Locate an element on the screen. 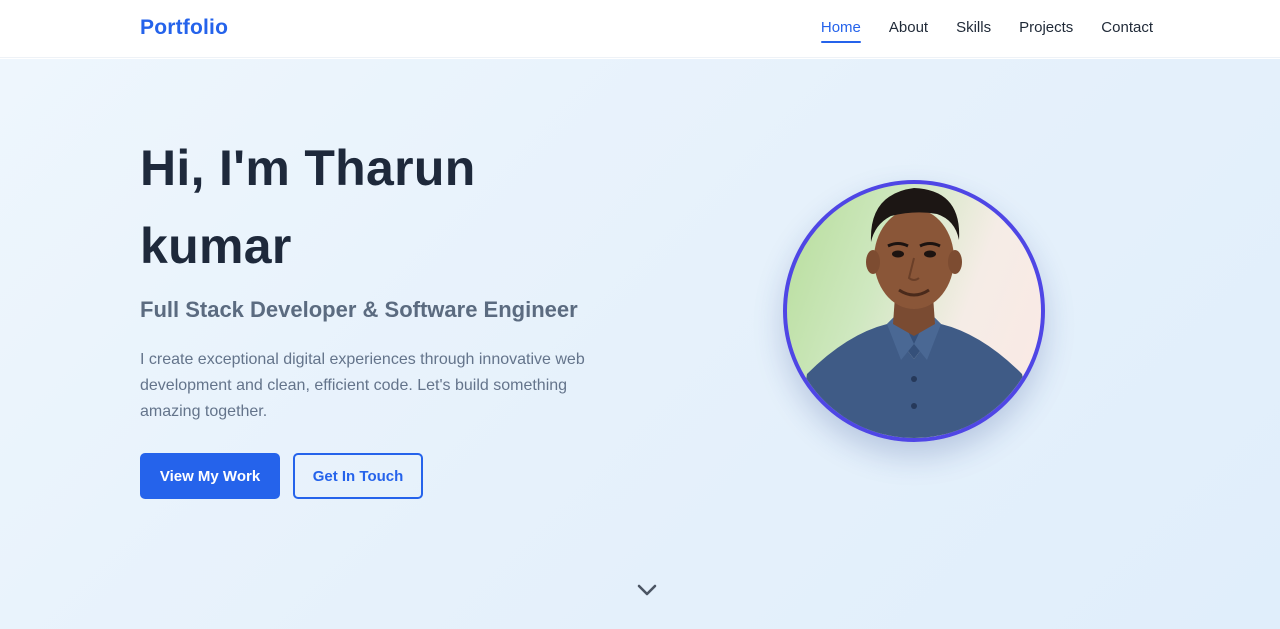 The height and width of the screenshot is (629, 1280). get-in-touch-button: Get In Touch is located at coordinates (358, 476).